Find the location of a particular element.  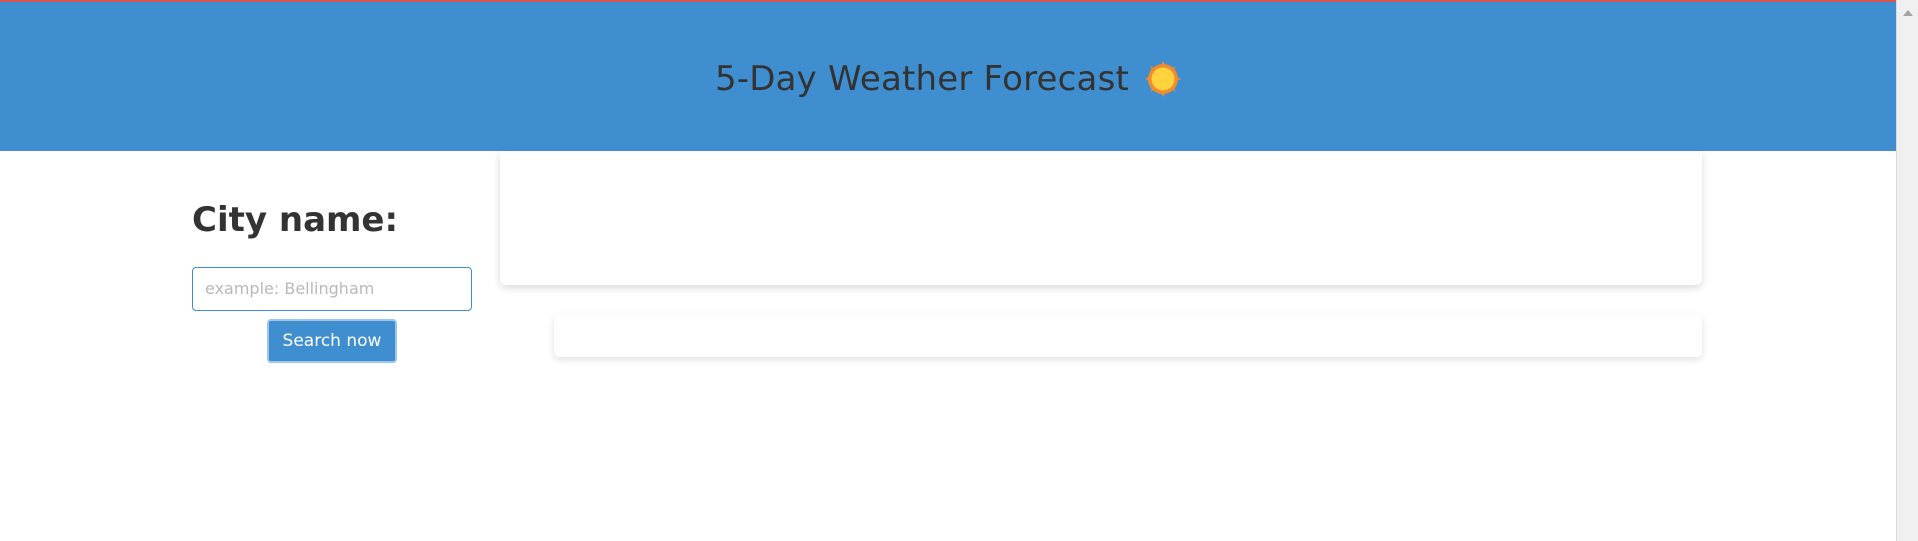

vertical-scrollbar is located at coordinates (1907, 270).